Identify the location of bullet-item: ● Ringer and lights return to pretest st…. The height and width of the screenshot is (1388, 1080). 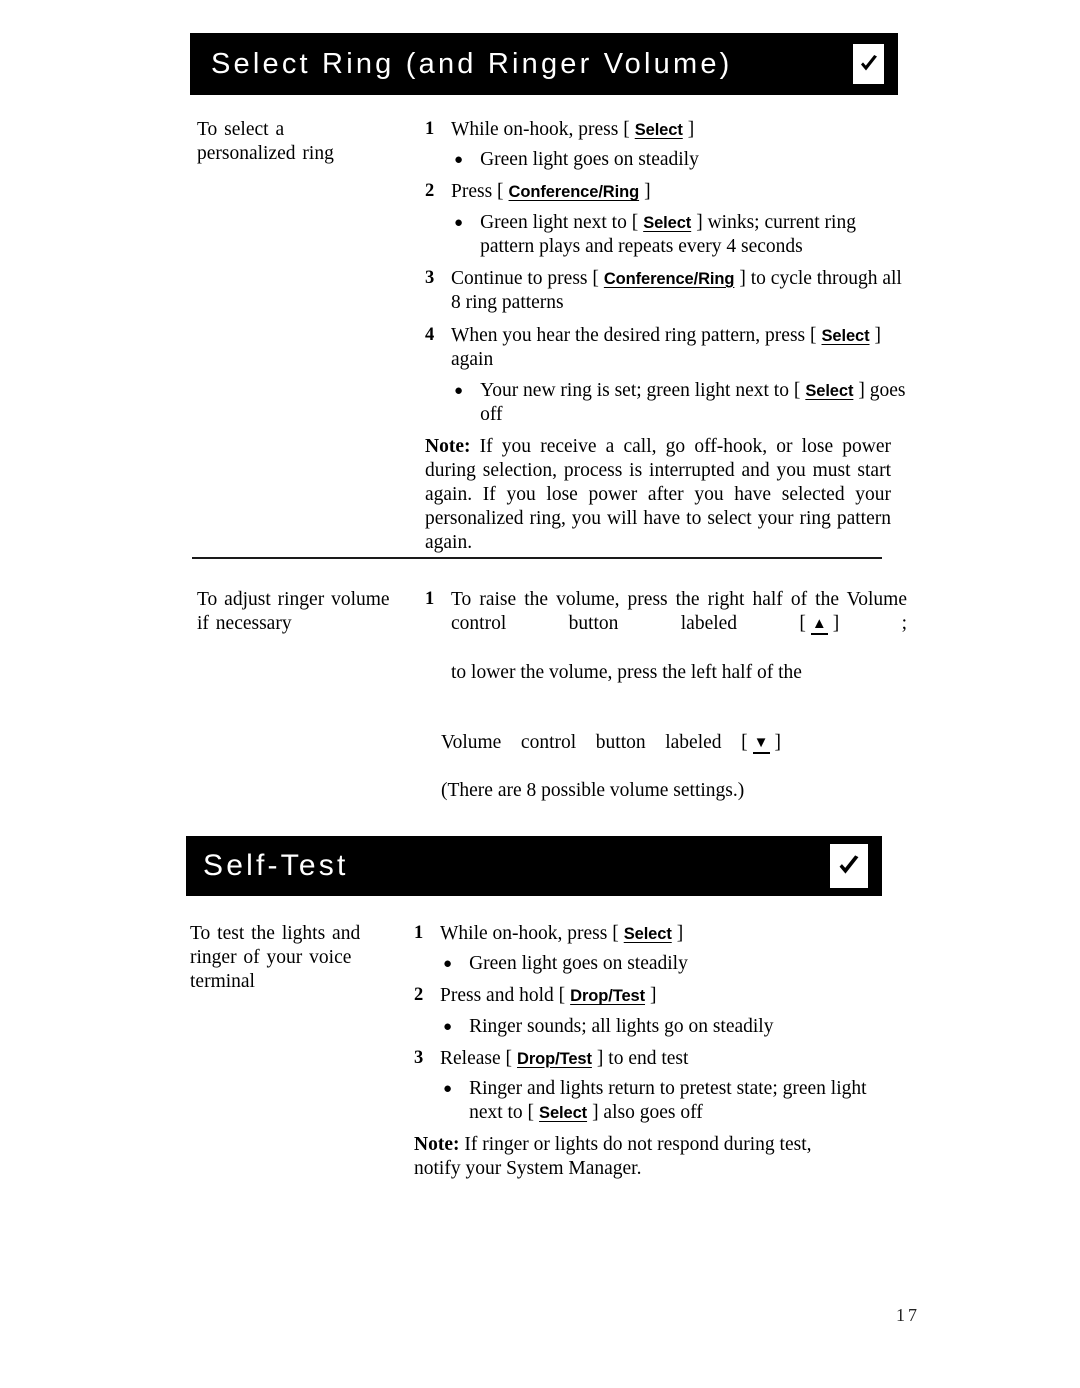
(672, 1101).